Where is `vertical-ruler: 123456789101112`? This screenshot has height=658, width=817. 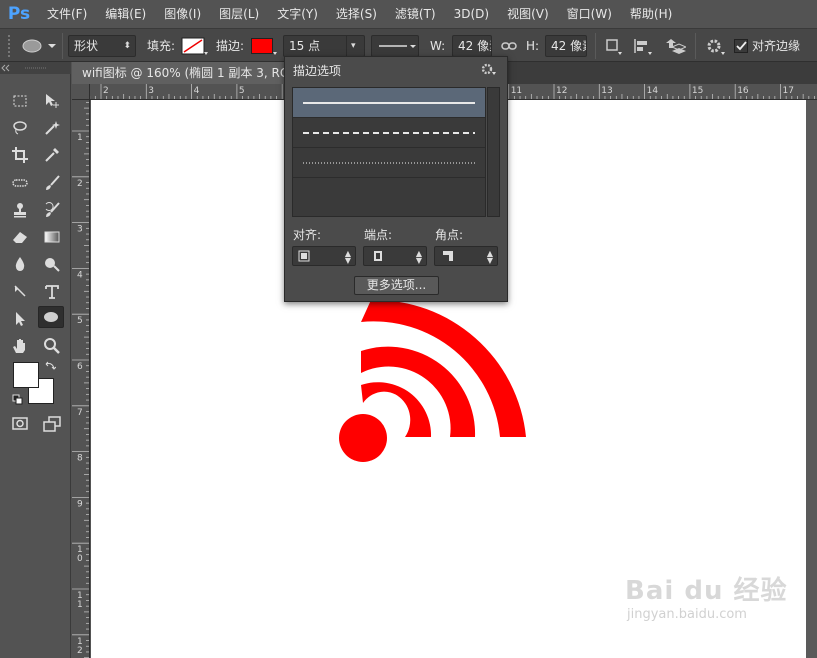
vertical-ruler: 123456789101112 is located at coordinates (81, 379).